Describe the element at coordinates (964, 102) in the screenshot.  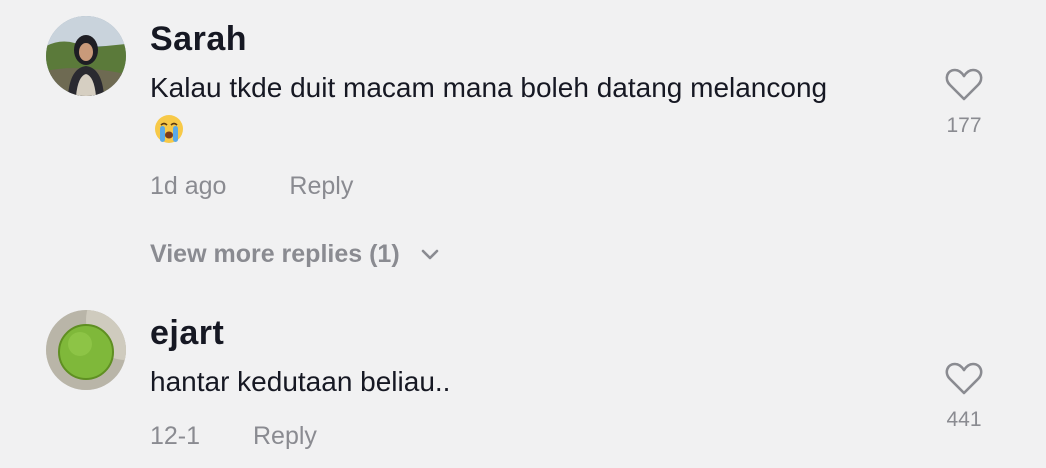
I see `like-button: 177` at that location.